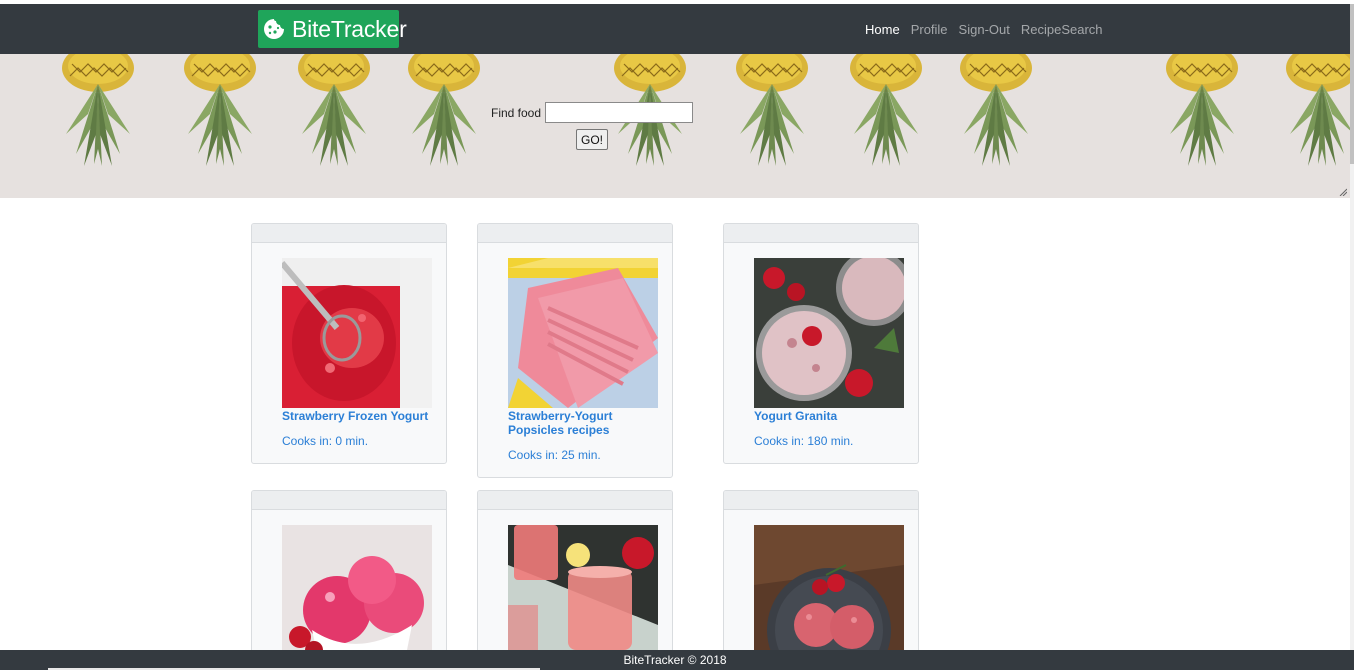  I want to click on recipe-title: Yogurt Granita, so click(834, 416).